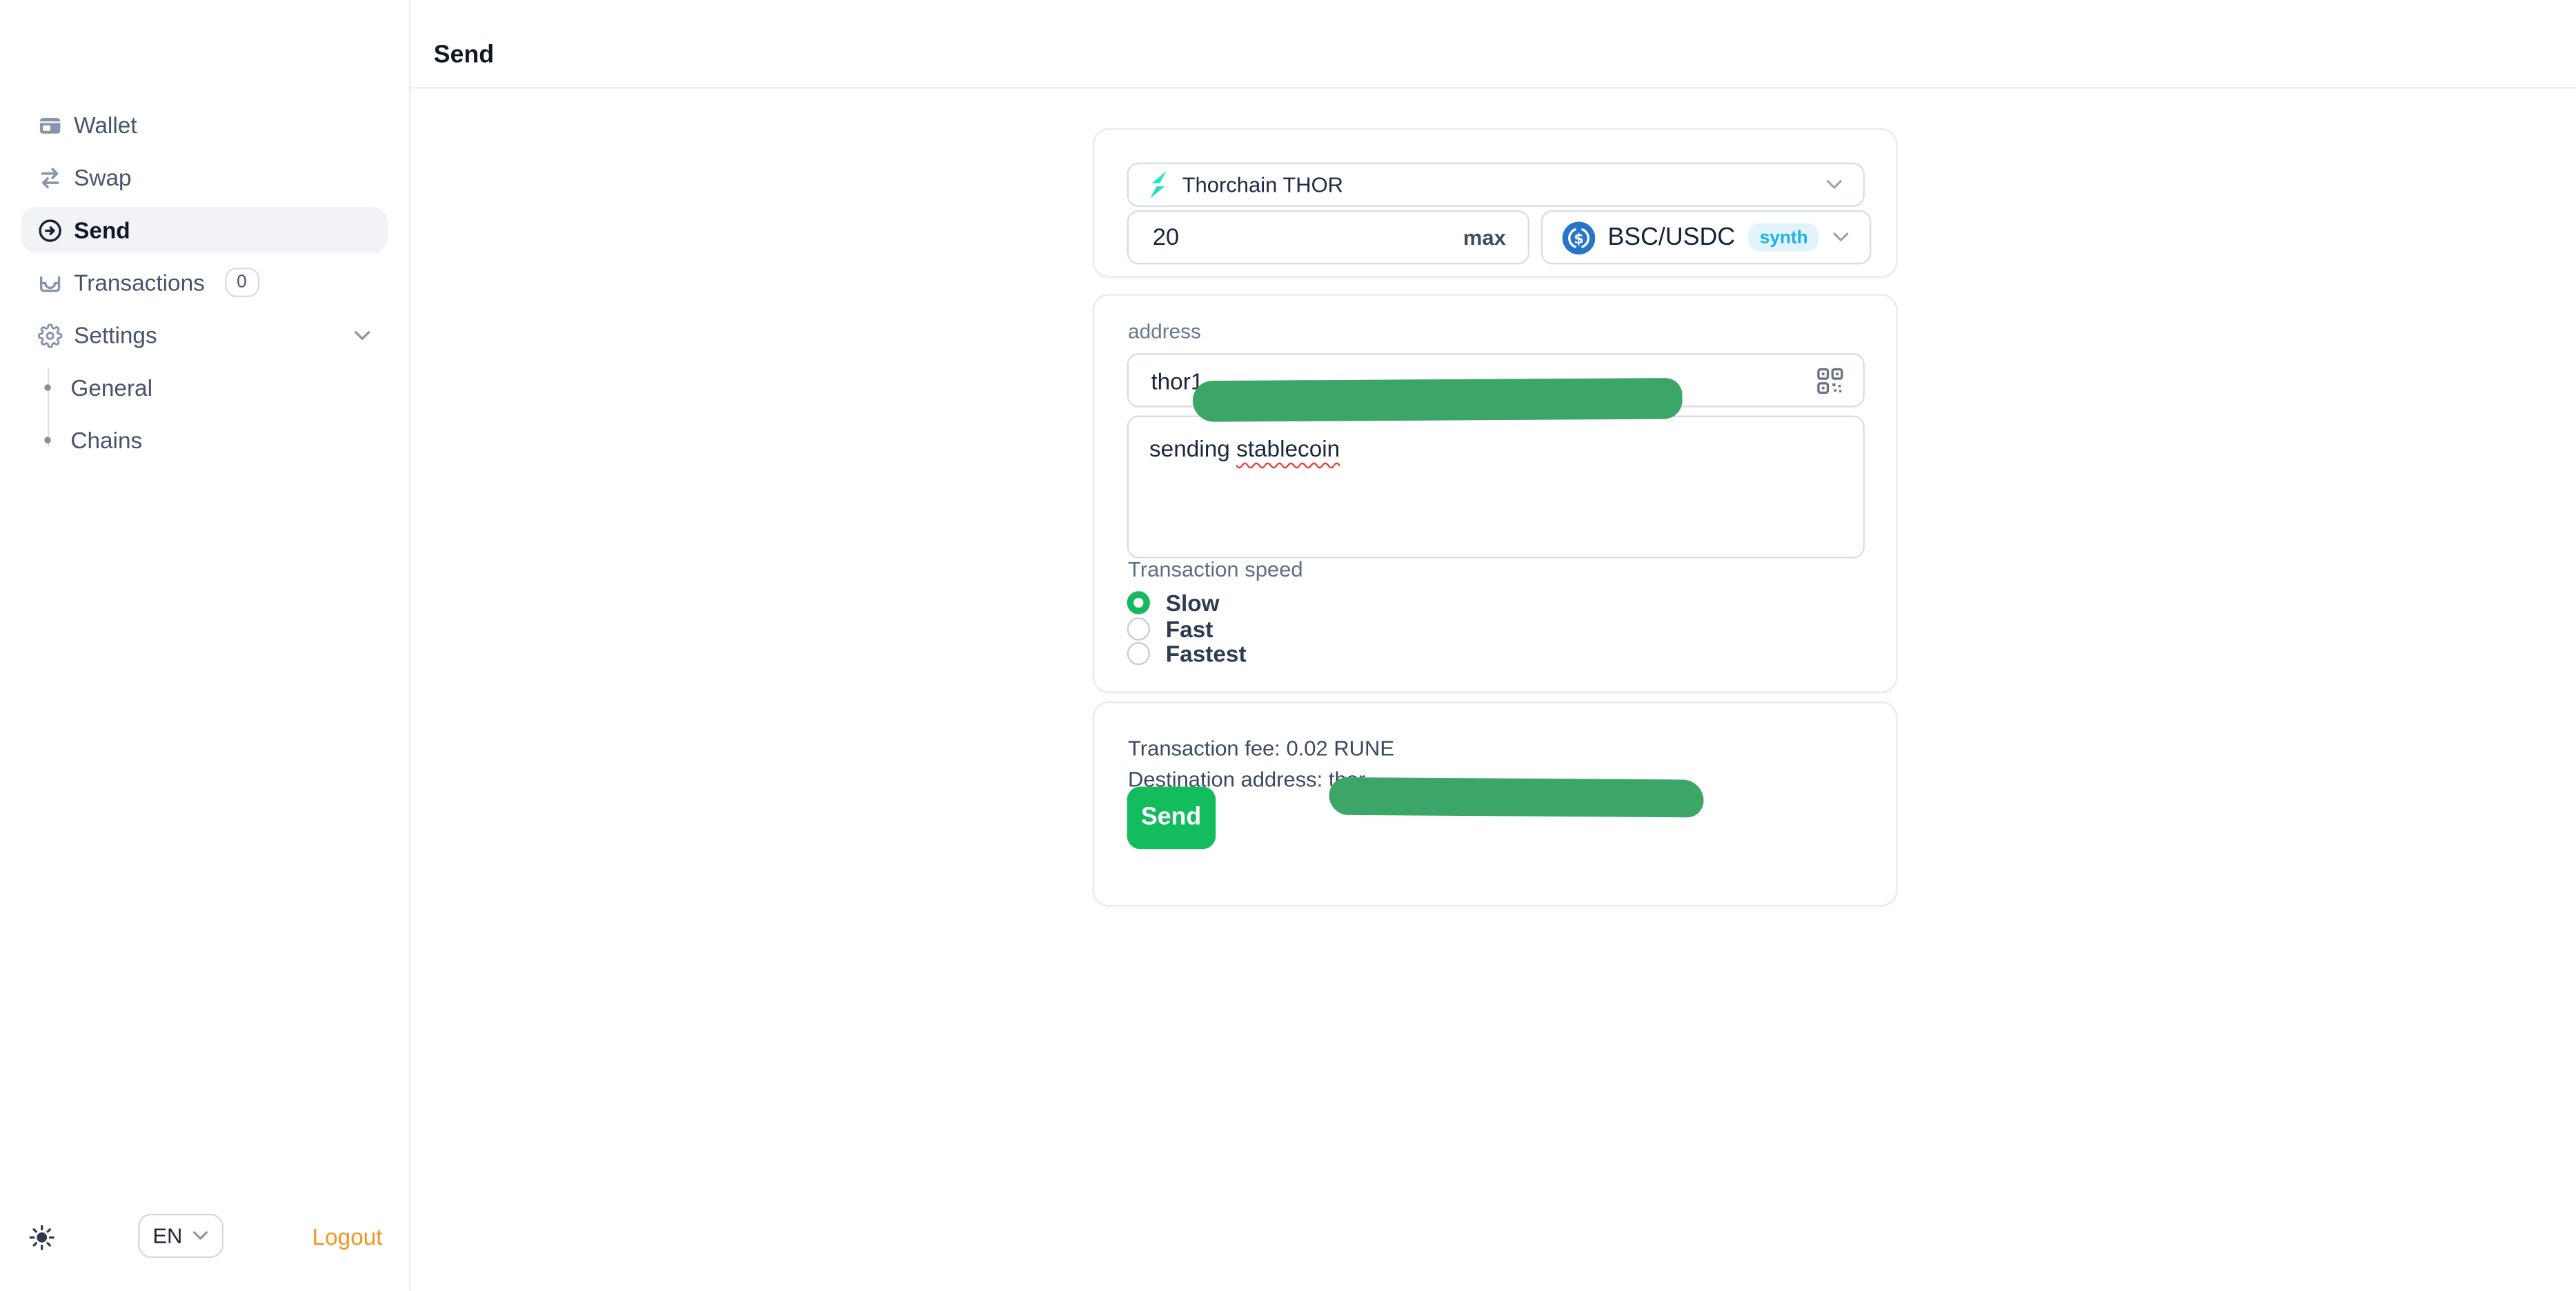  Describe the element at coordinates (1516, 796) in the screenshot. I see `destination-redaction-scribble` at that location.